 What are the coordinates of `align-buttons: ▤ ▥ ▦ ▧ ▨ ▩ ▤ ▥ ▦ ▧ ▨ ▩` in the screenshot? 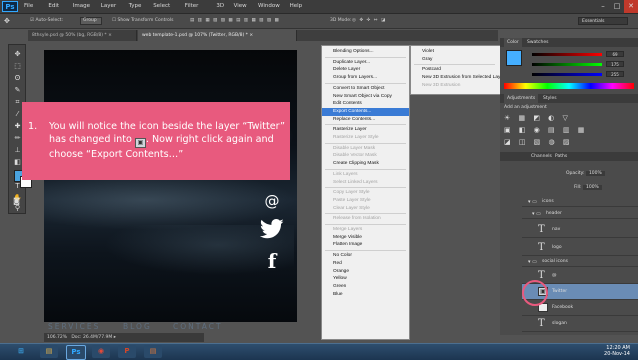 It's located at (235, 21).